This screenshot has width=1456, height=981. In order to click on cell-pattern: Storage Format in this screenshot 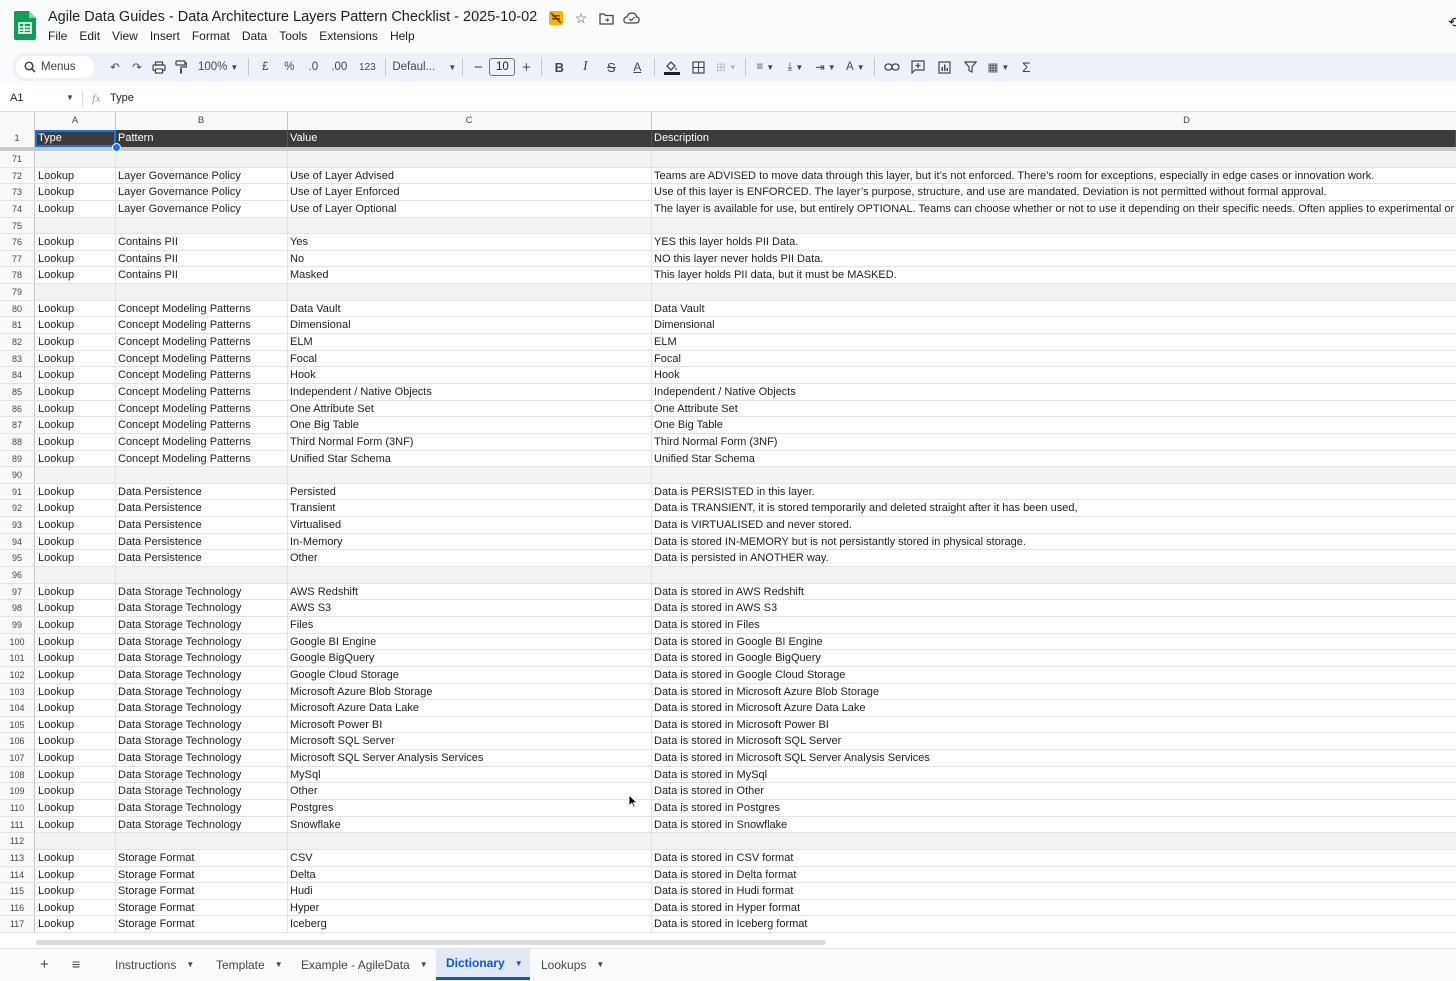, I will do `click(201, 924)`.